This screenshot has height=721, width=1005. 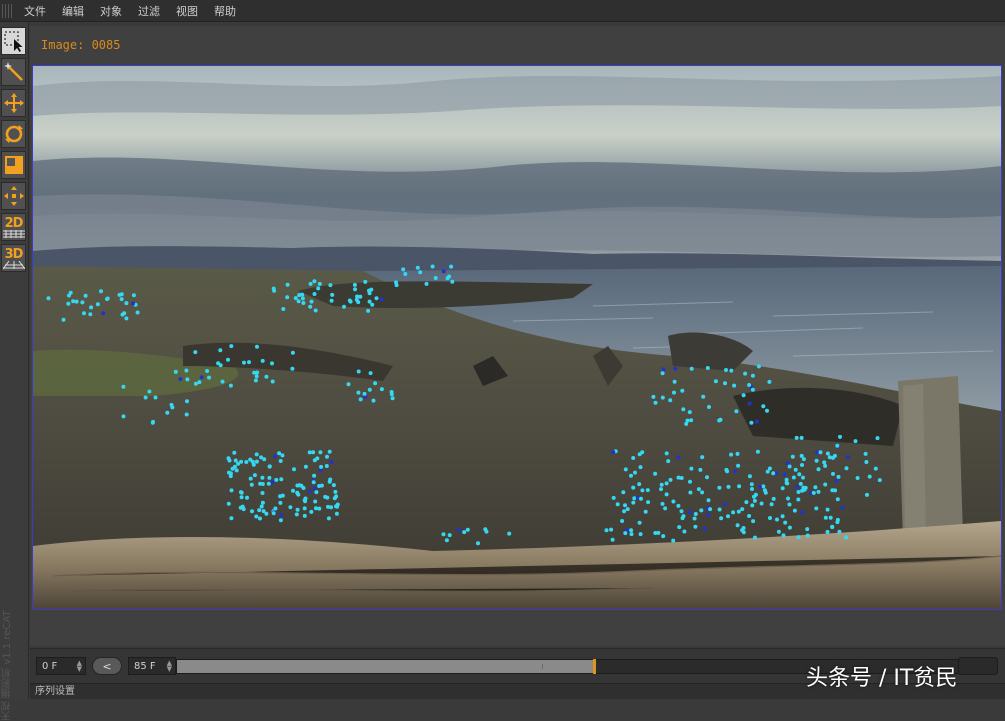 I want to click on menu-file: 文件, so click(x=35, y=11).